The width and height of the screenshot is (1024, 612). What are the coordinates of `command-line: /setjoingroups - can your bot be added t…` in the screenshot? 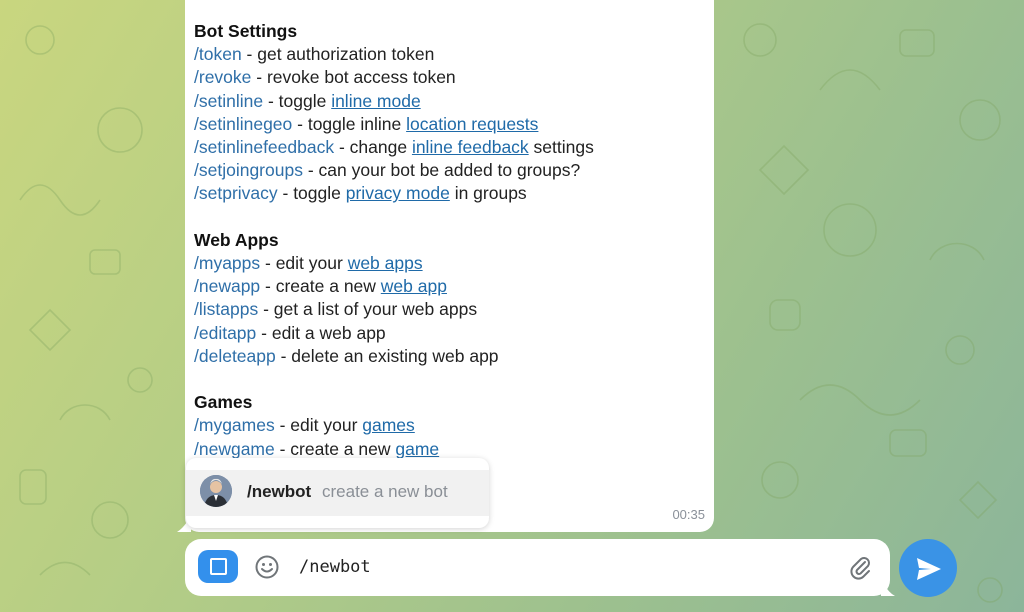 It's located at (454, 170).